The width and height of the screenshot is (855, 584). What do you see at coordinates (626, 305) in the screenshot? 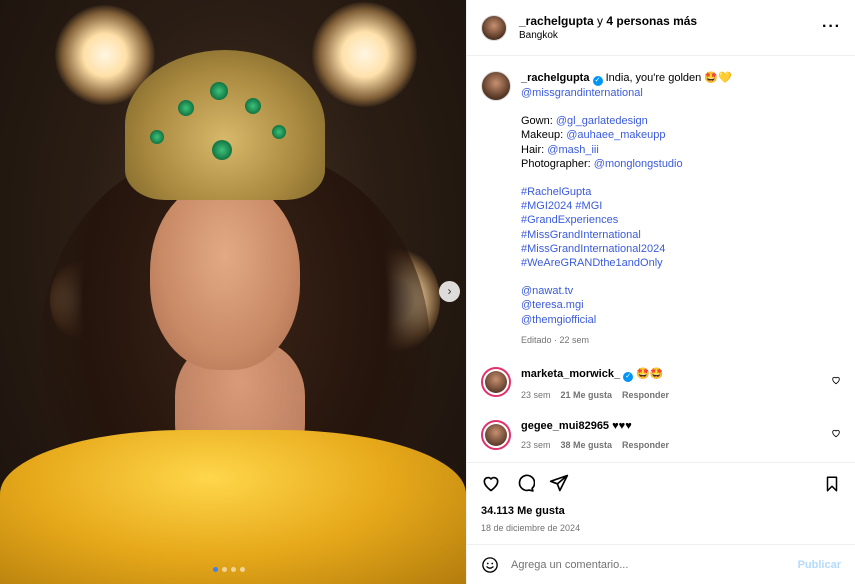
I see `mention-link: @teresa.mgi` at bounding box center [626, 305].